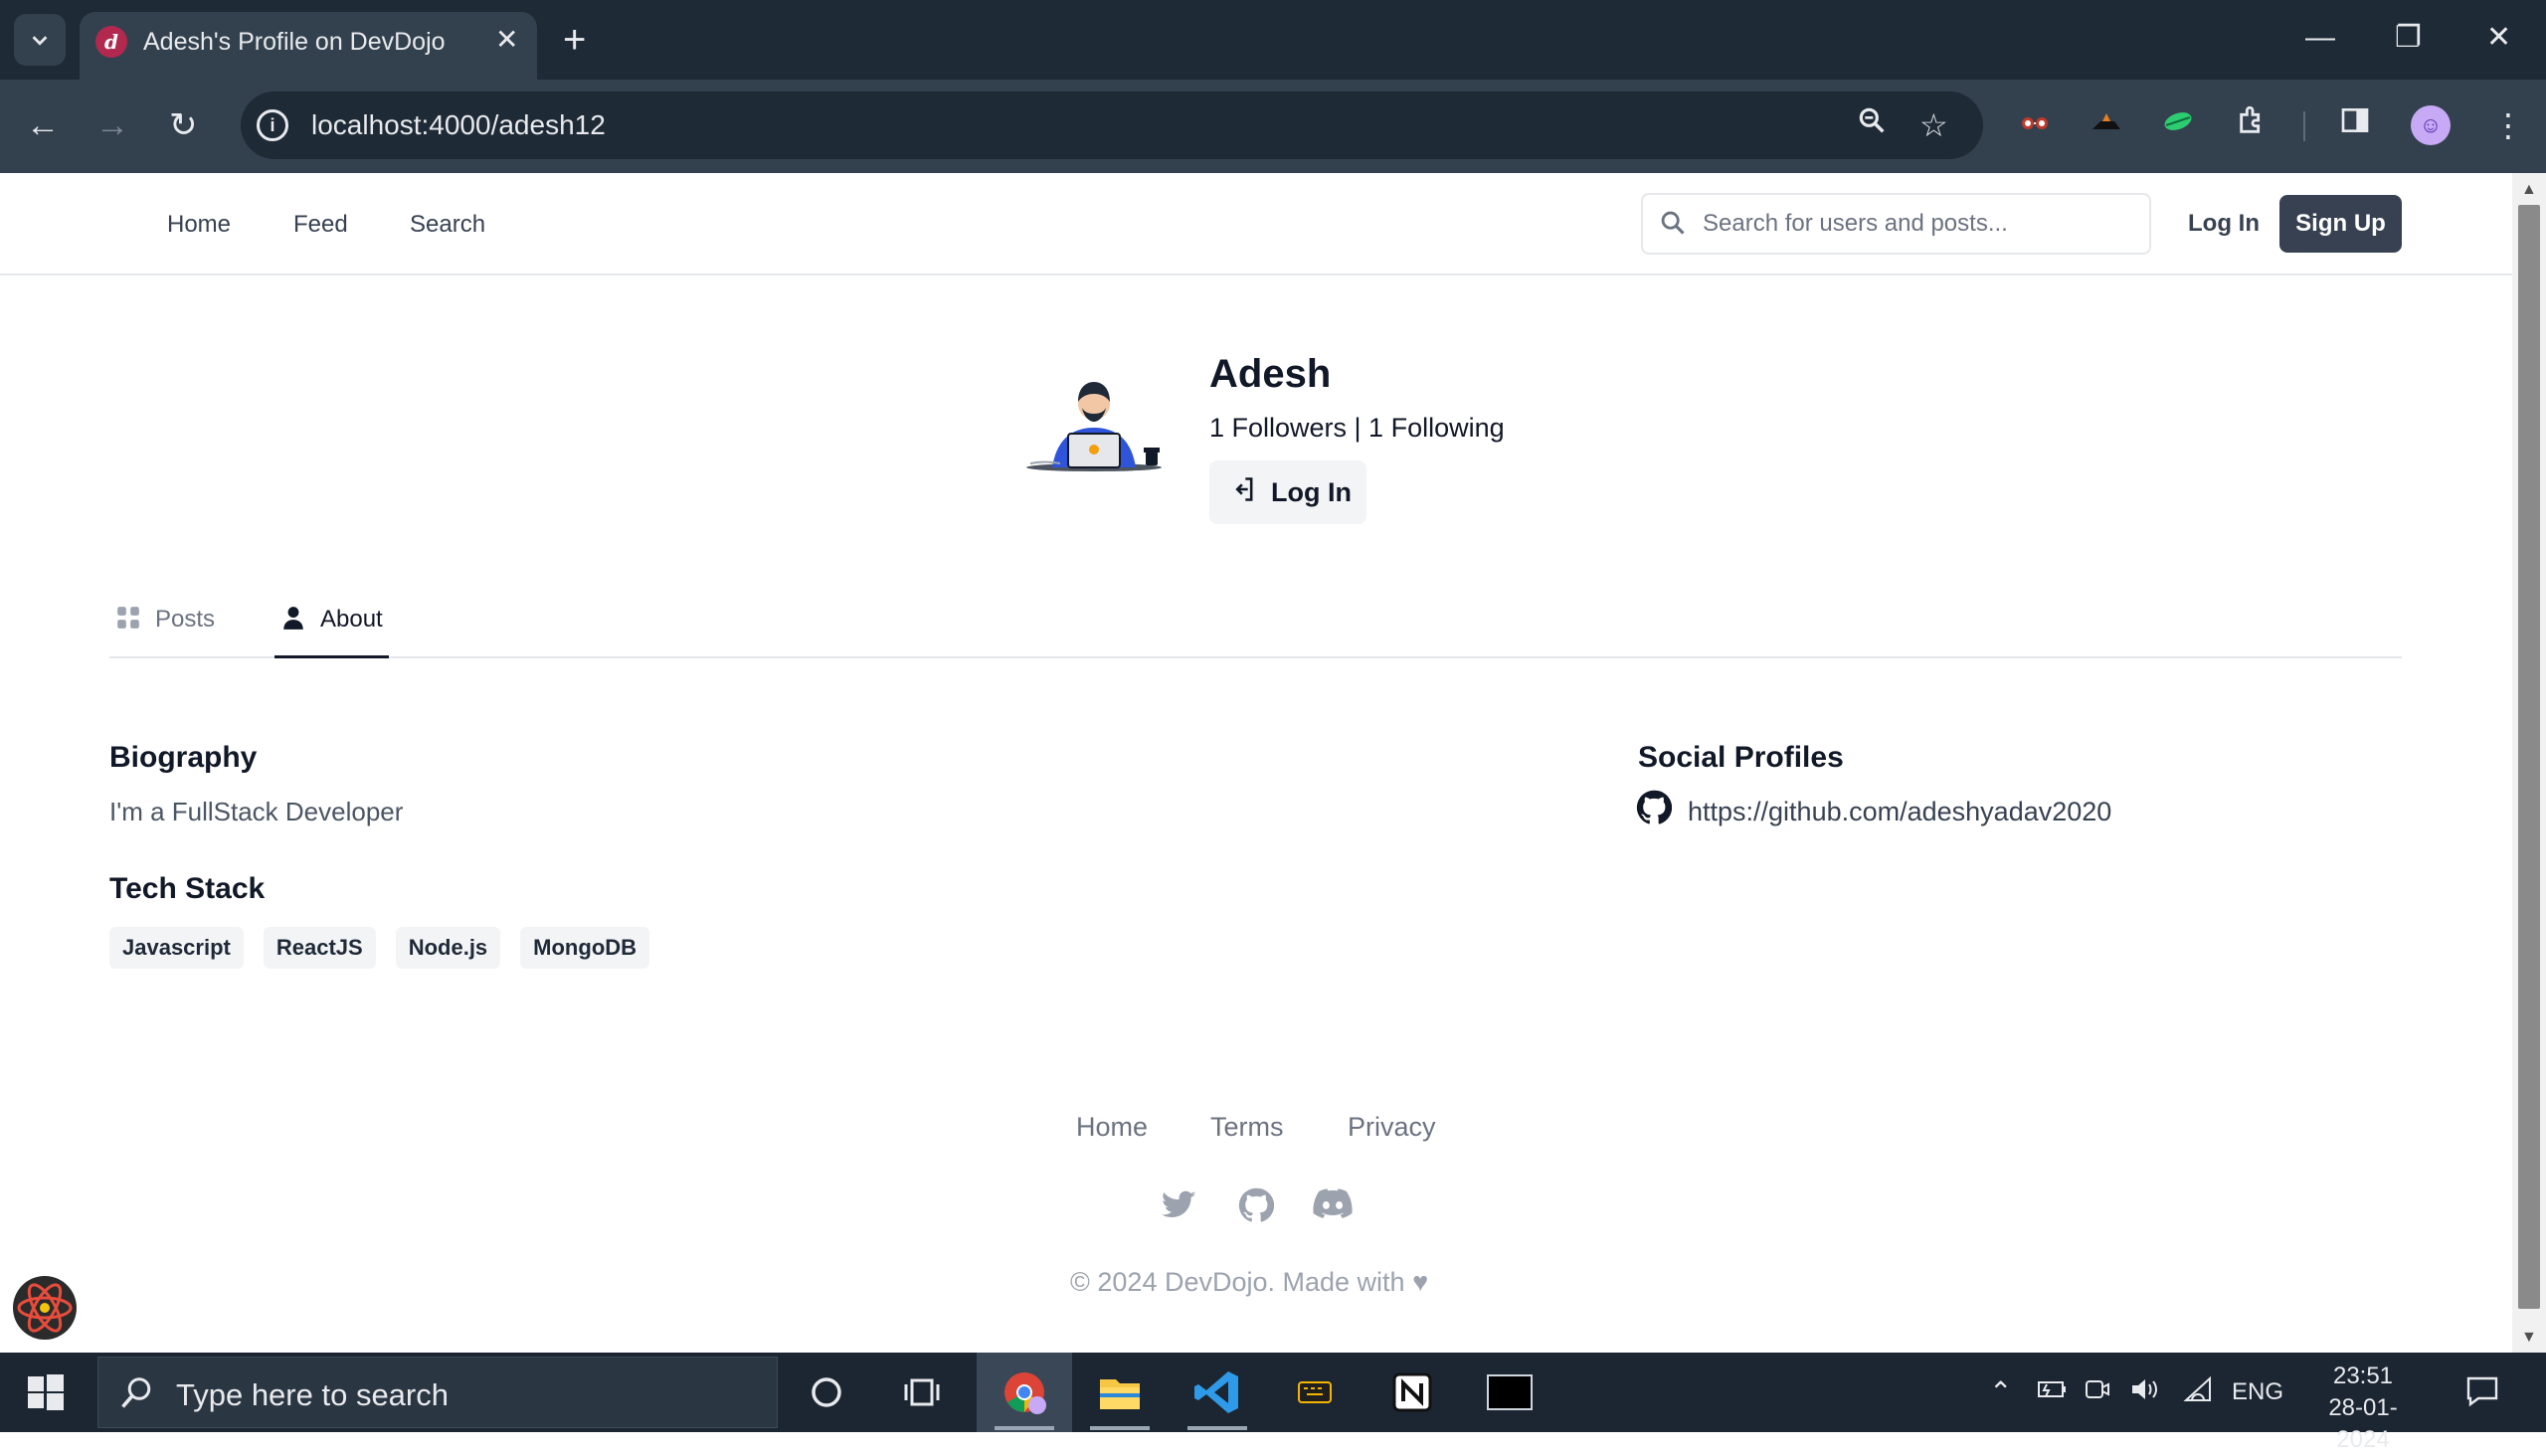  Describe the element at coordinates (185, 619) in the screenshot. I see `tab-posts-label: Posts` at that location.